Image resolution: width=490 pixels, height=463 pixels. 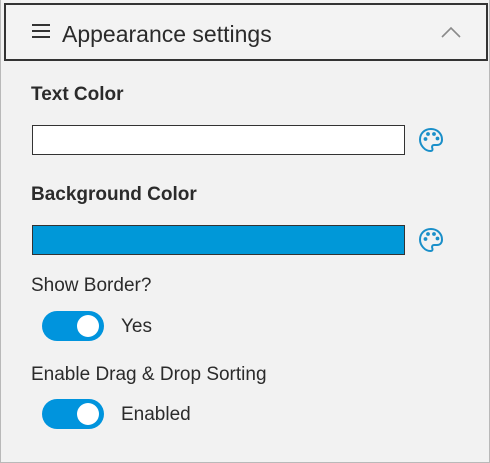 I want to click on background-color-input, so click(x=218, y=240).